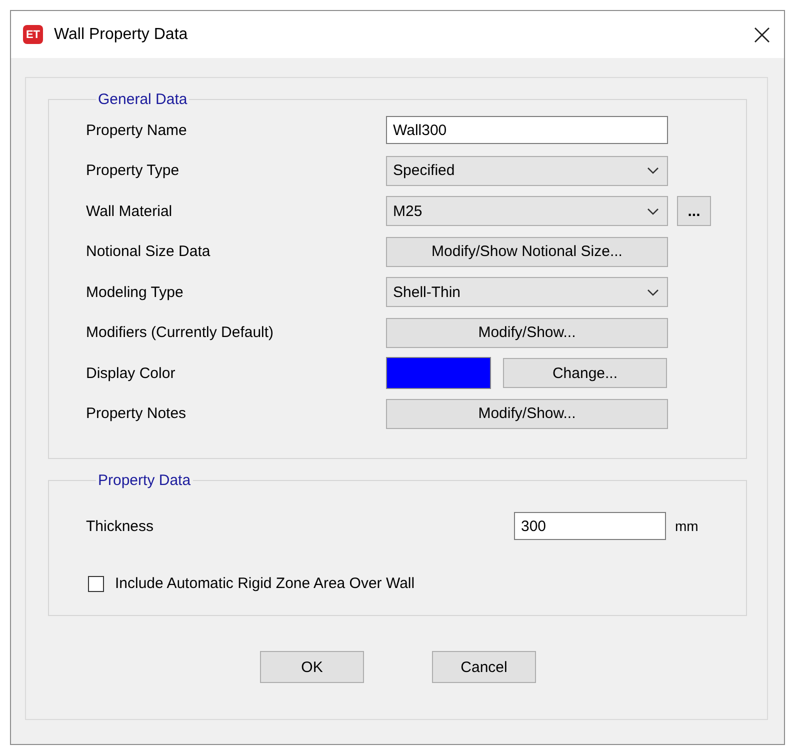 The image size is (800, 754). What do you see at coordinates (484, 667) in the screenshot?
I see `dialog-button: Cancel` at bounding box center [484, 667].